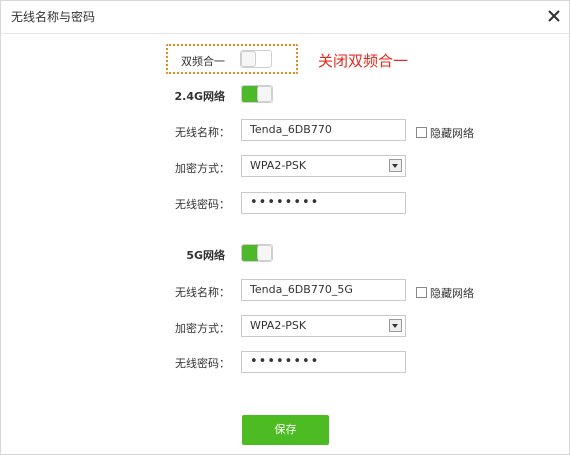  I want to click on band-5-hide-network-checkbox: 隐藏网络, so click(445, 293).